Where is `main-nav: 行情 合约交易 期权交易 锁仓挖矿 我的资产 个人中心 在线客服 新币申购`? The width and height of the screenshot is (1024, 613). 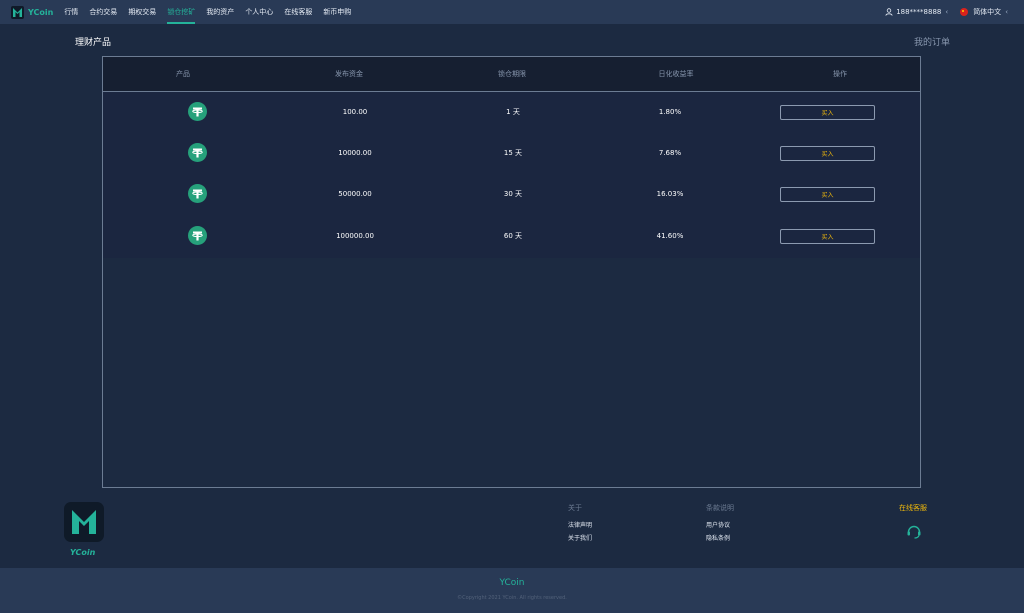
main-nav: 行情 合约交易 期权交易 锁仓挖矿 我的资产 个人中心 在线客服 新币申购 is located at coordinates (213, 12).